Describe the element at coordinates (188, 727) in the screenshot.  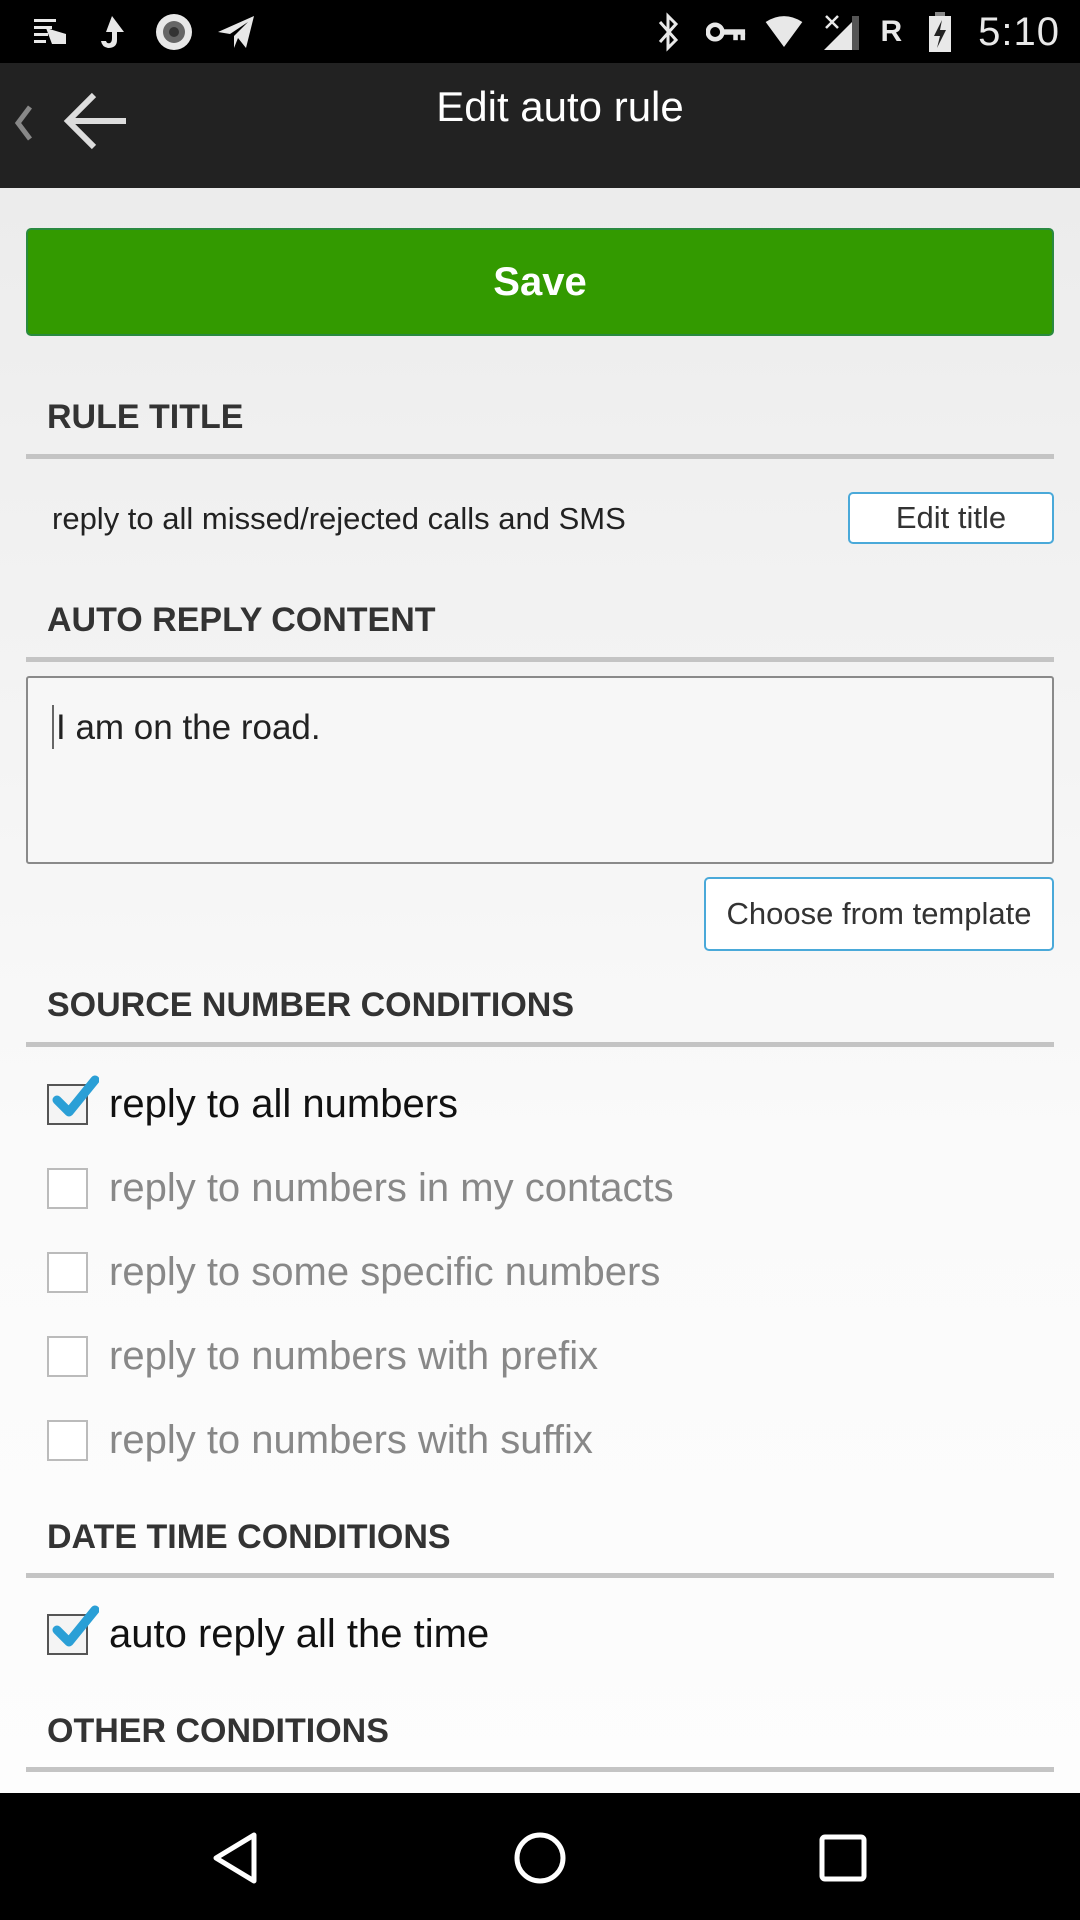
I see `auto-reply-text: I am on the road.` at that location.